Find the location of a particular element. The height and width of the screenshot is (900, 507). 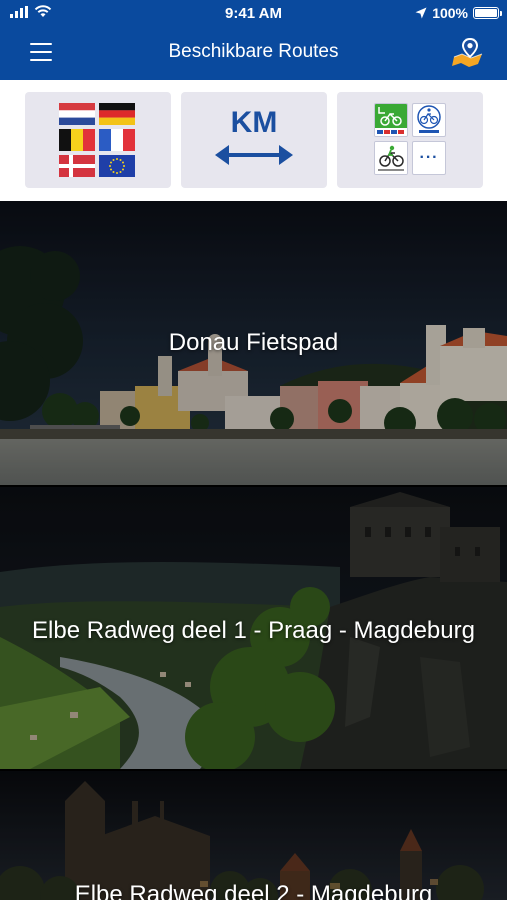

more-icon: ··· is located at coordinates (429, 158).